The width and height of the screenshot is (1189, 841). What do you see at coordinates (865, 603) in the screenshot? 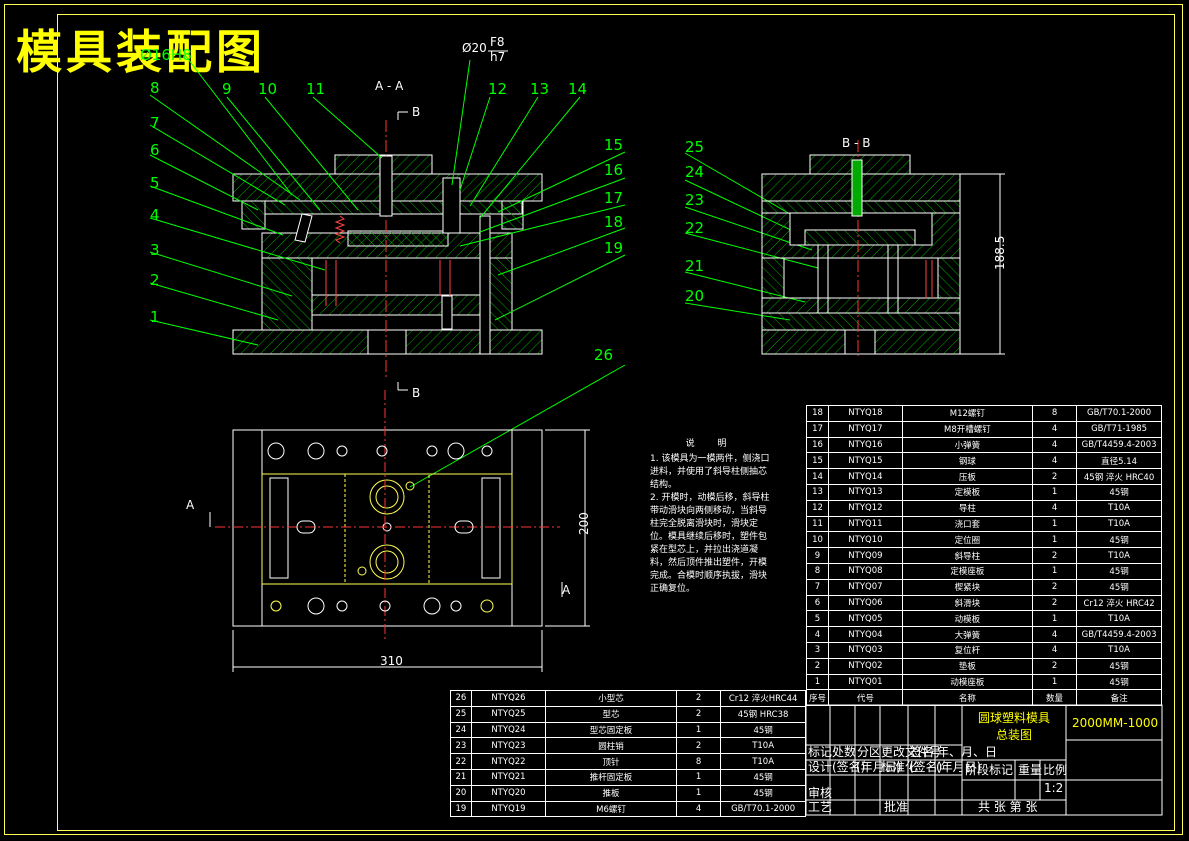
I see `bom-cell: NTYQ06` at bounding box center [865, 603].